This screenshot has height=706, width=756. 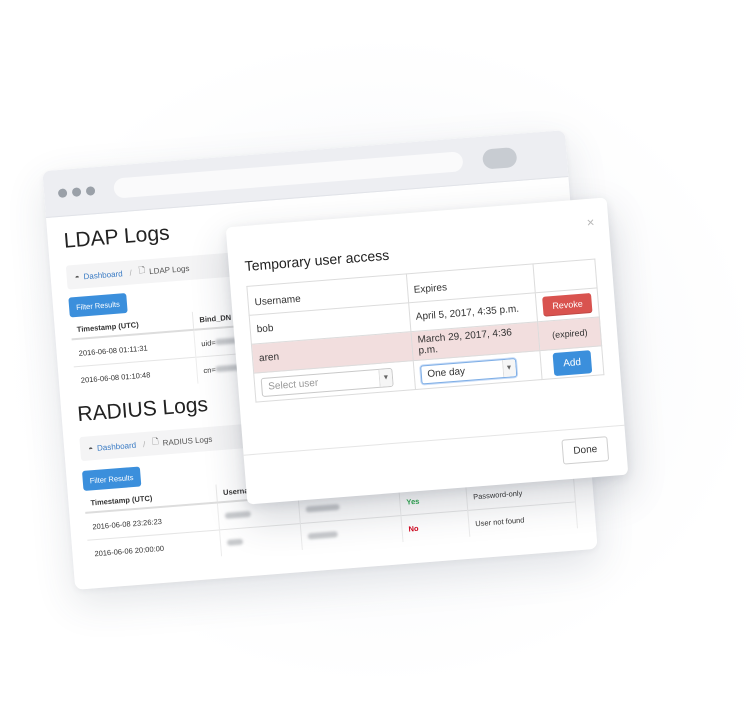 What do you see at coordinates (210, 369) in the screenshot?
I see `bind-dn-prefix: cn=` at bounding box center [210, 369].